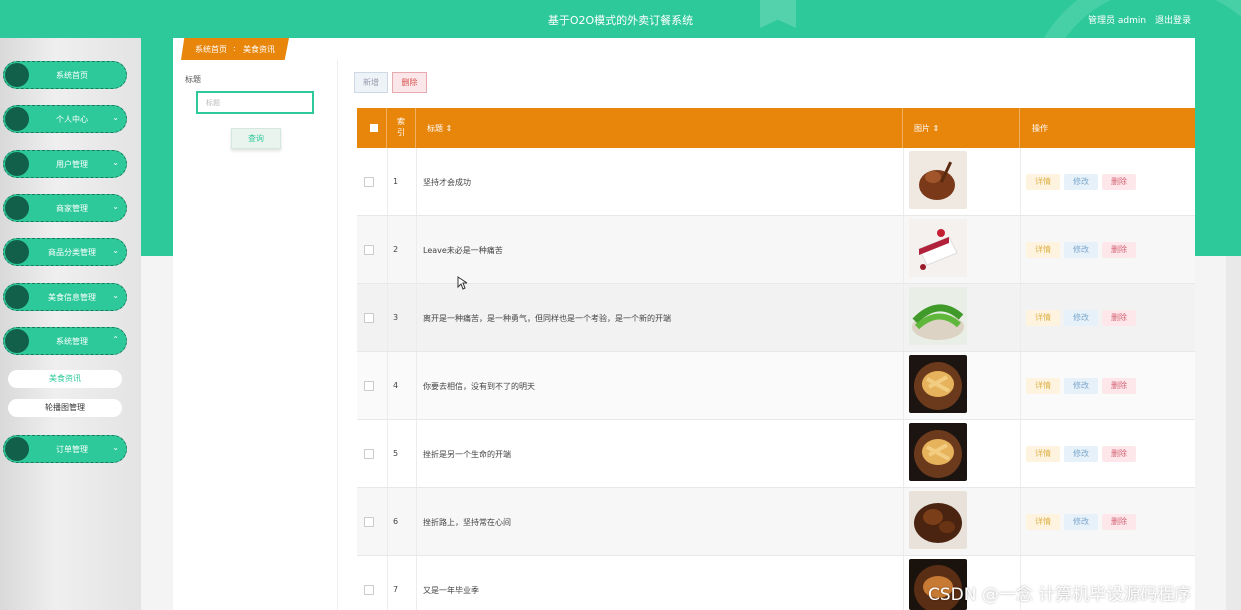 This screenshot has height=610, width=1241. Describe the element at coordinates (401, 127) in the screenshot. I see `column-header: 索引` at that location.